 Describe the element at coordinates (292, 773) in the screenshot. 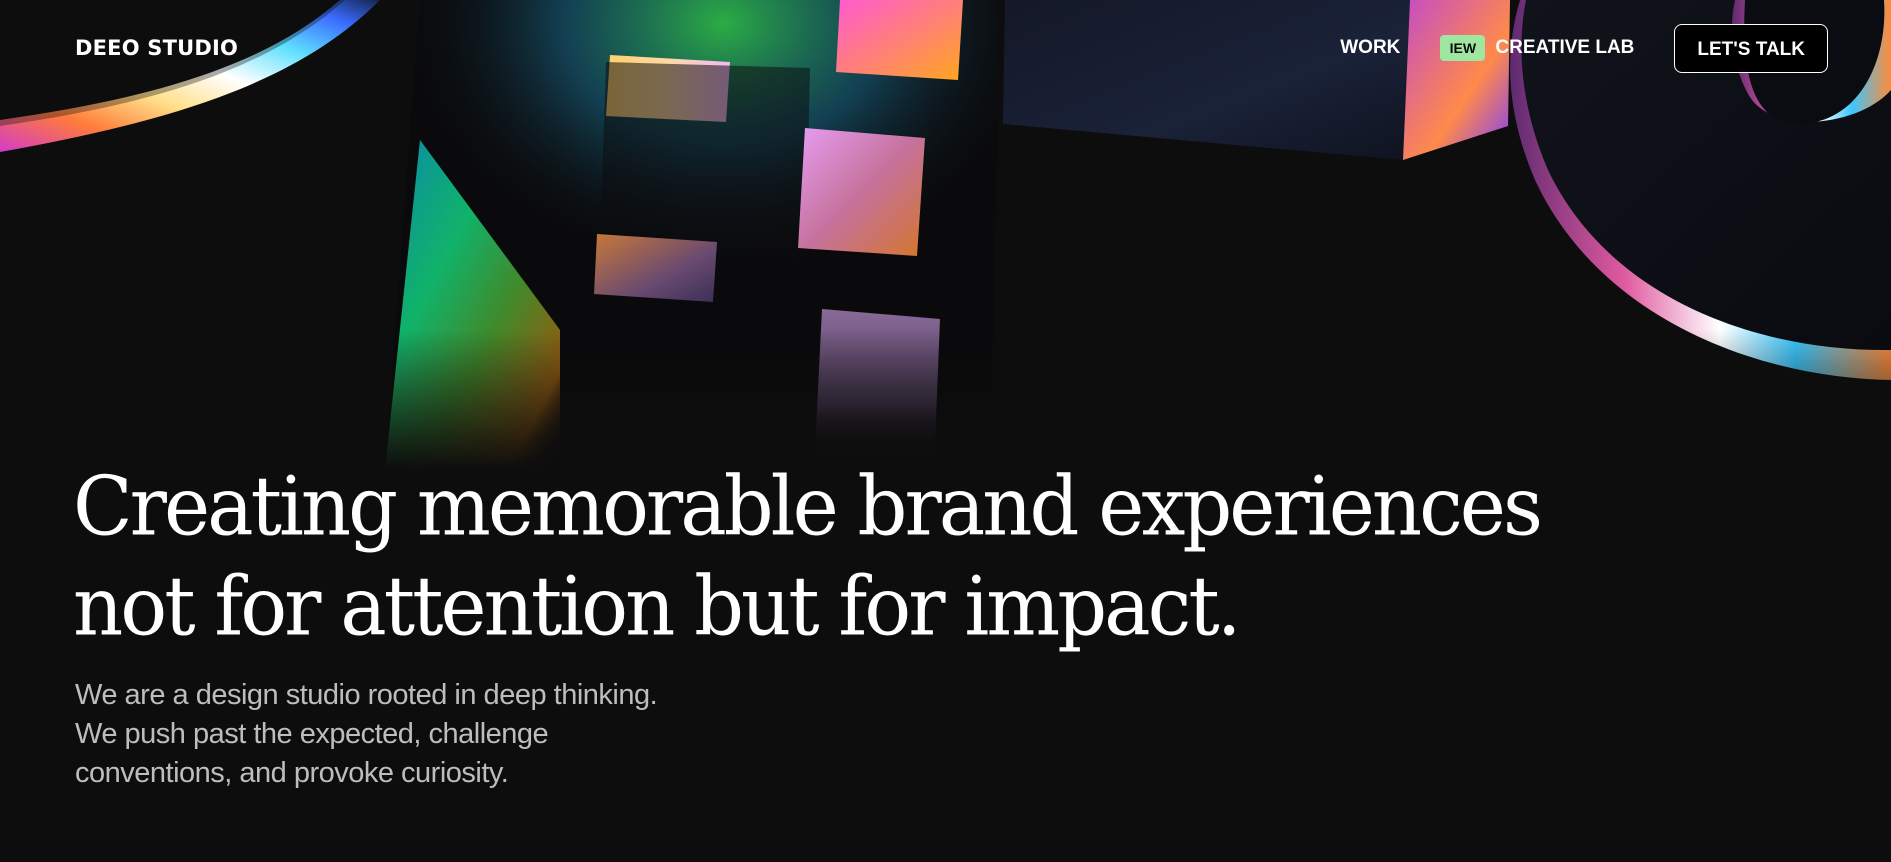

I see `hero-description-line: conventions, and provoke curiosity.` at that location.